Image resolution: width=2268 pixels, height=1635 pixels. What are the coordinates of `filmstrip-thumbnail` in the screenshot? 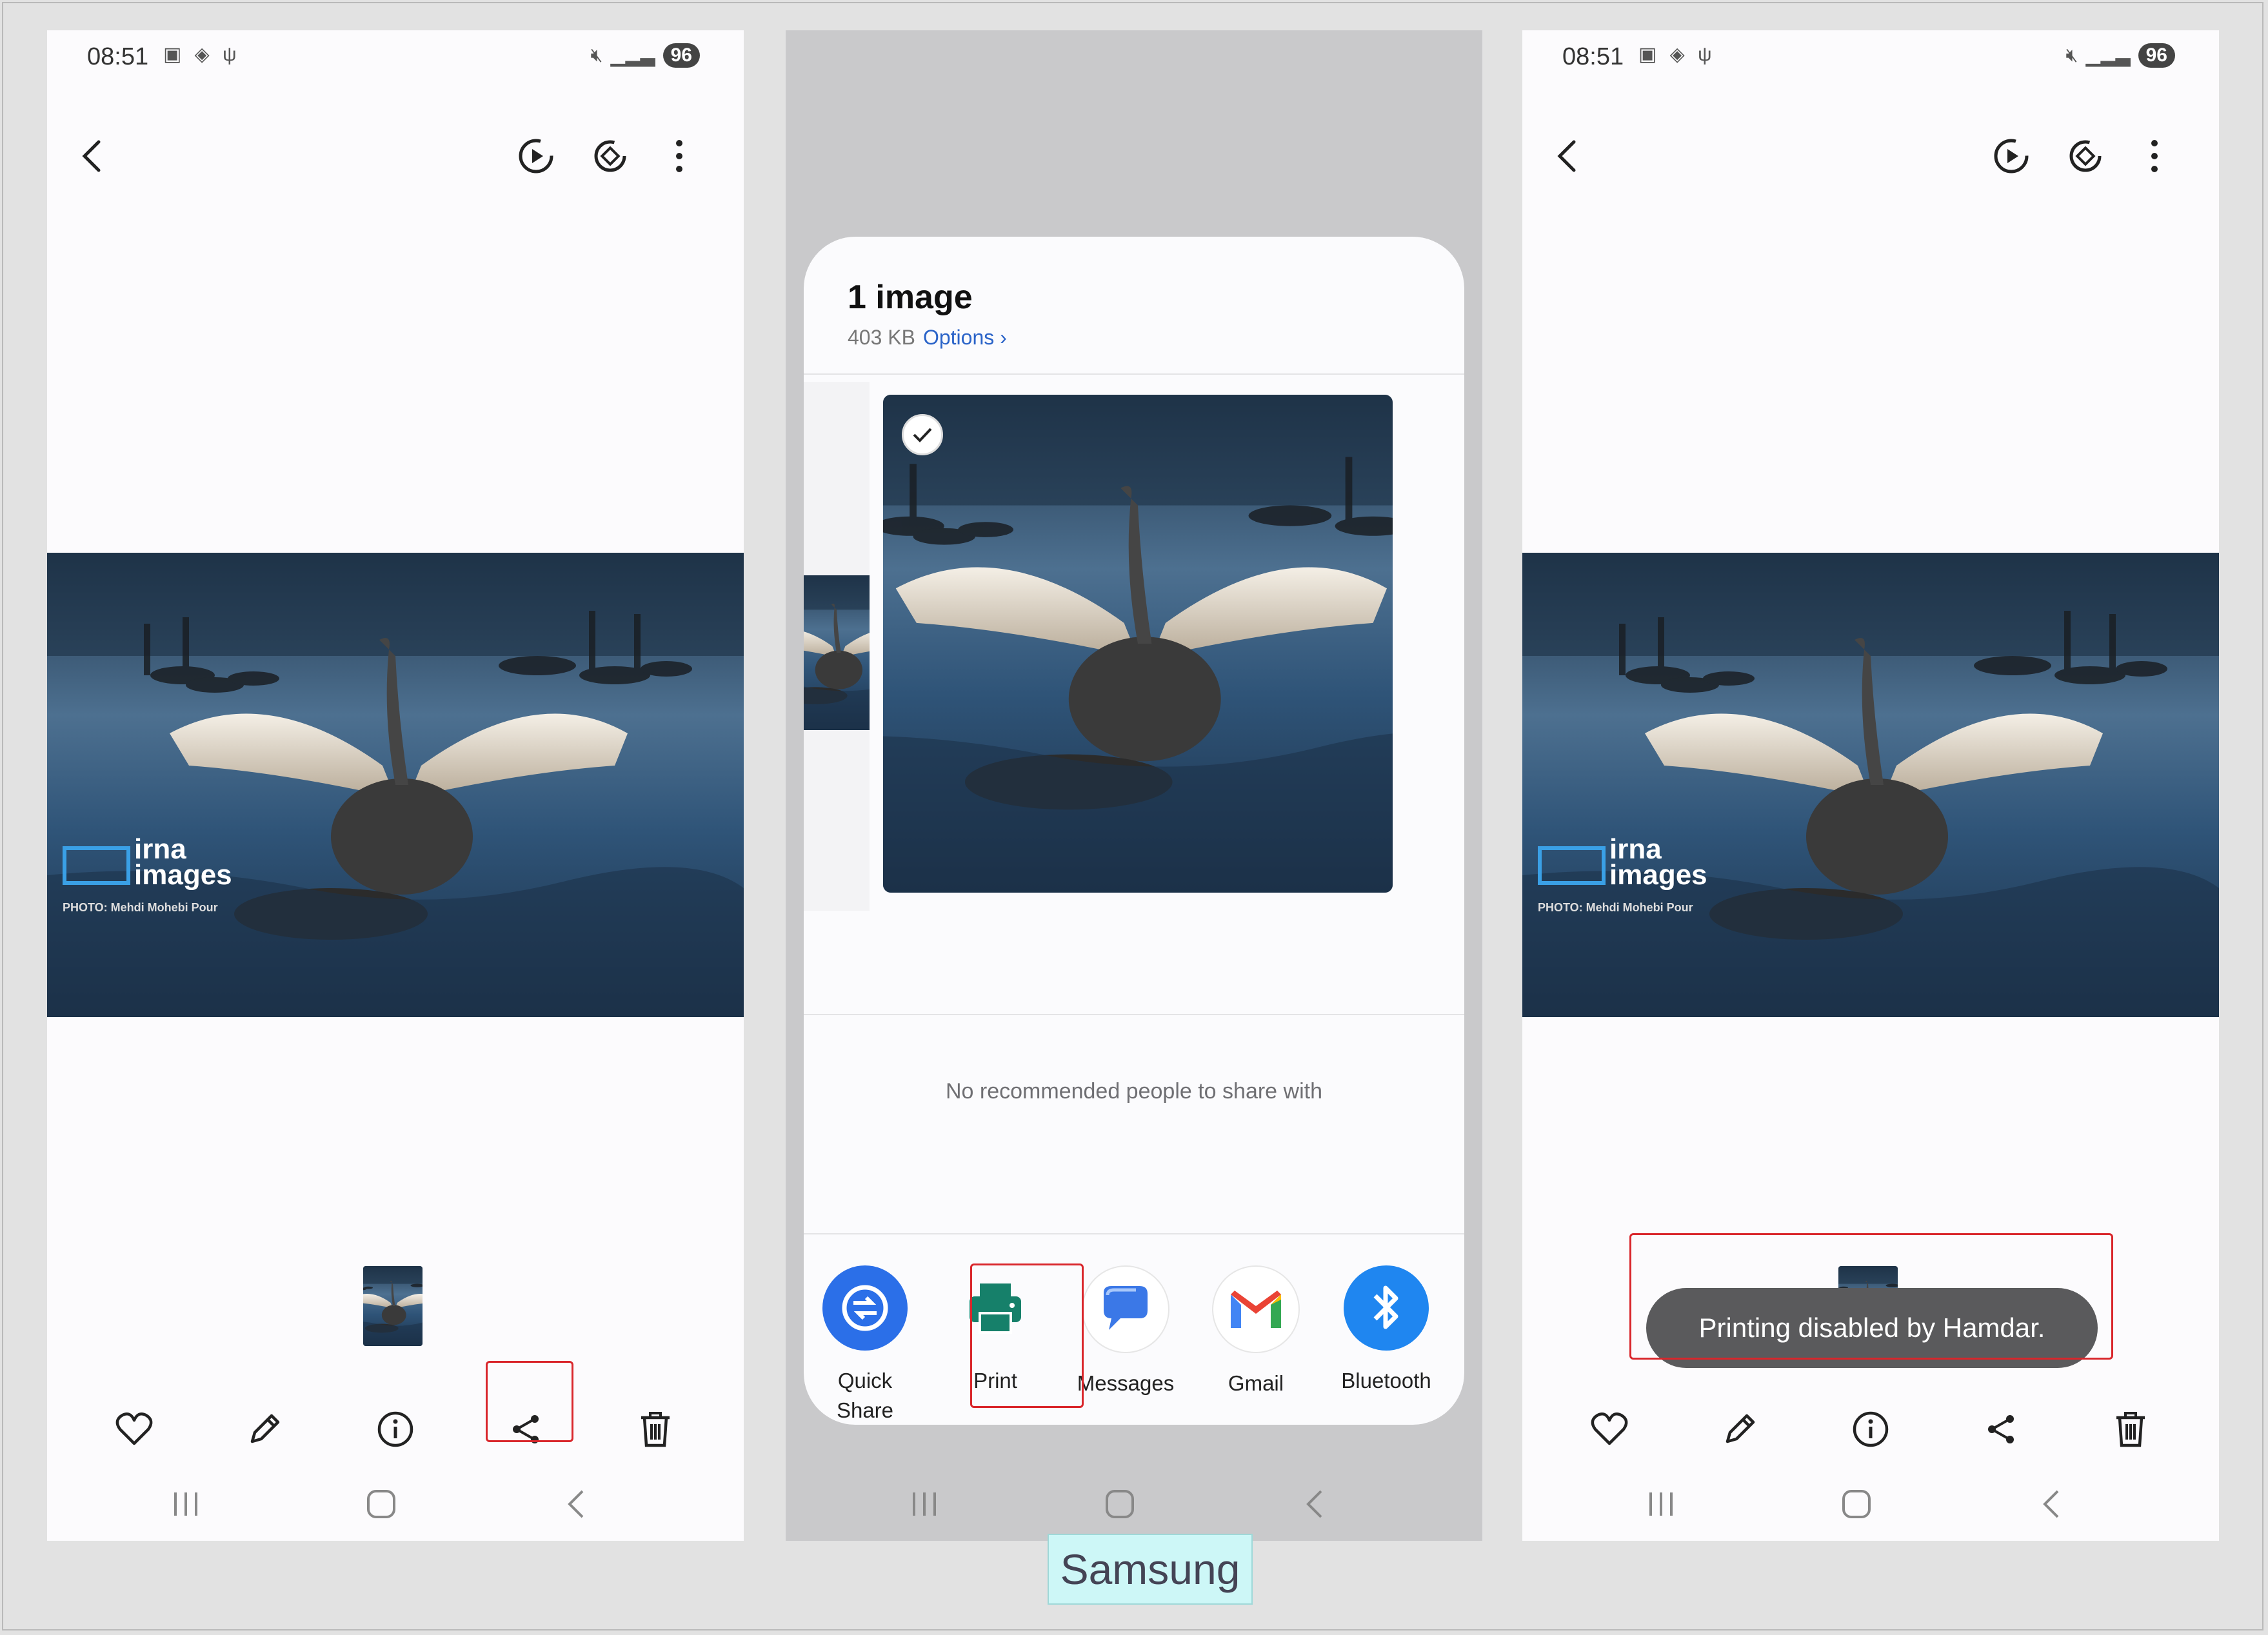 It's located at (393, 1306).